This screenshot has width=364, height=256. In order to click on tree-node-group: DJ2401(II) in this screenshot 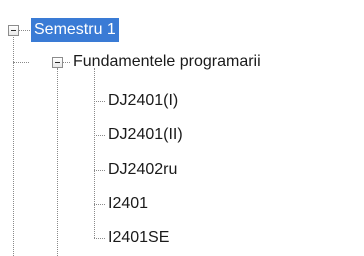, I will do `click(145, 135)`.